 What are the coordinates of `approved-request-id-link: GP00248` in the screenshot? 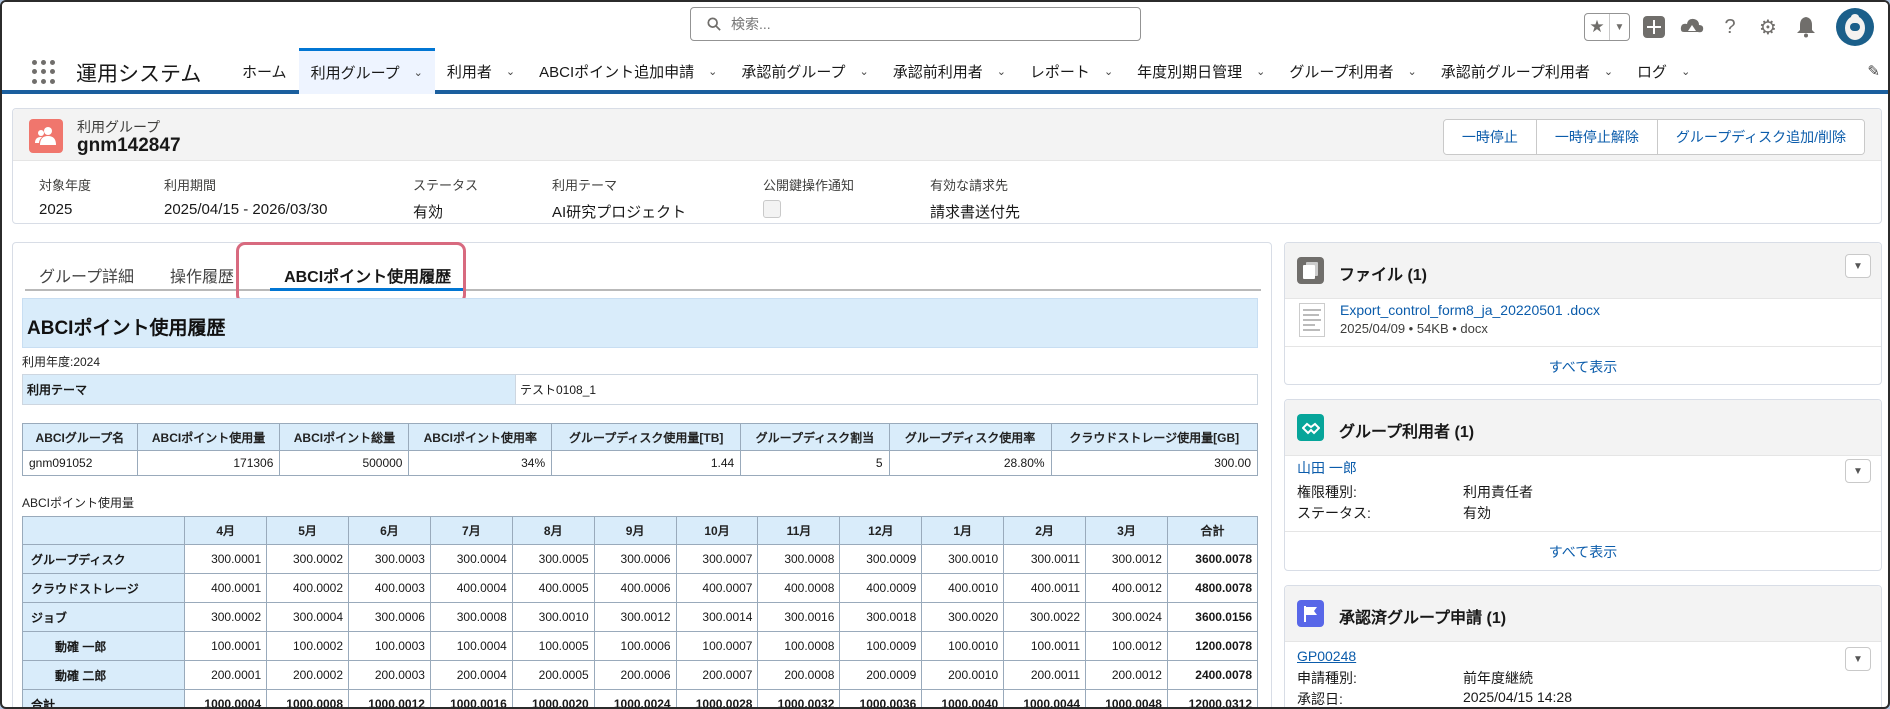 It's located at (1326, 656).